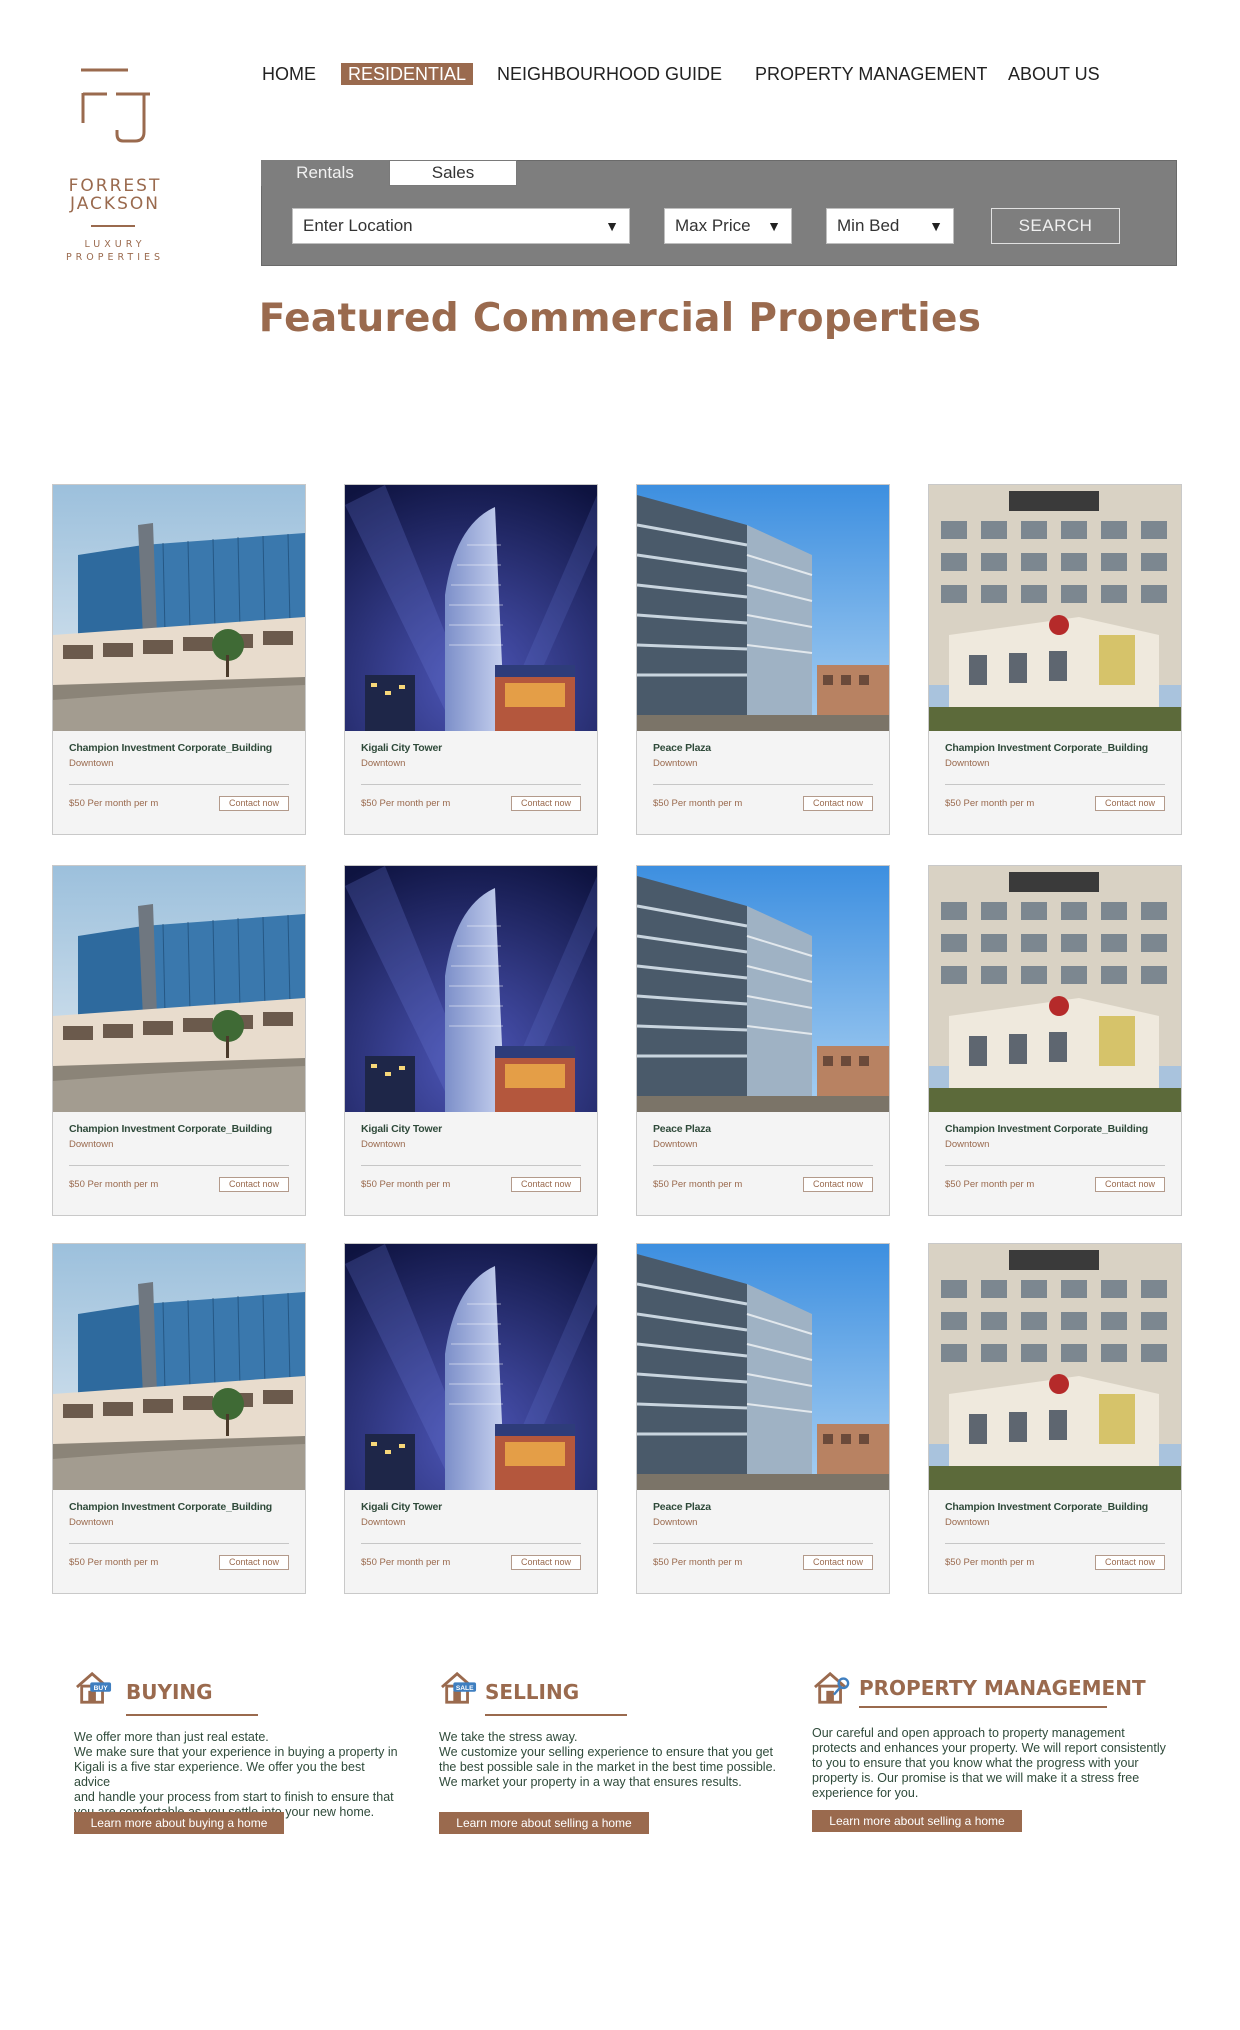  I want to click on tab-rentals: Rentals, so click(325, 173).